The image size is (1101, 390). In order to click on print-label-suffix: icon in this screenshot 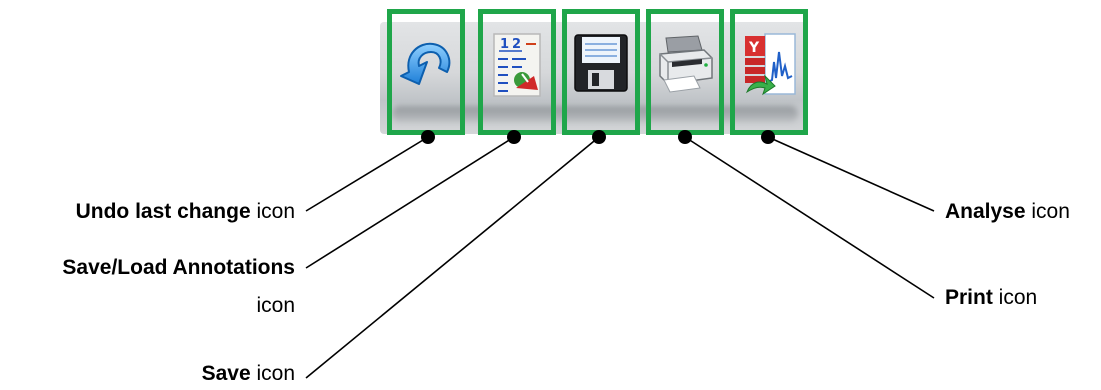, I will do `click(1015, 297)`.